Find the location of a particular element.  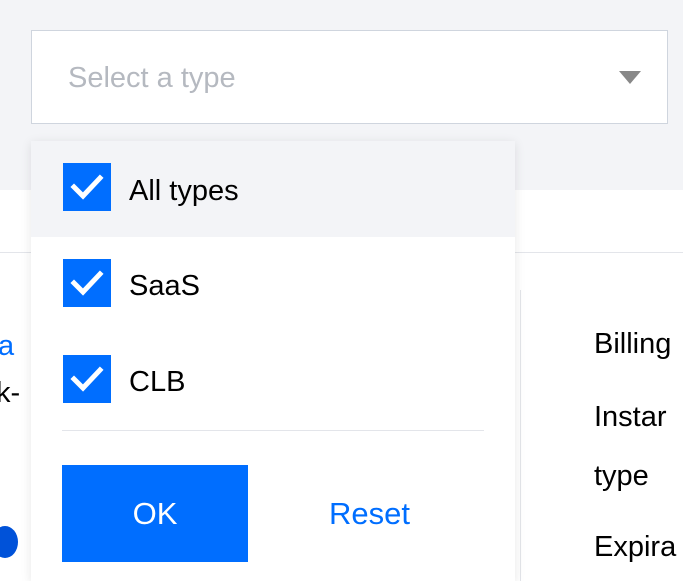

checkbox-all-types is located at coordinates (87, 187).